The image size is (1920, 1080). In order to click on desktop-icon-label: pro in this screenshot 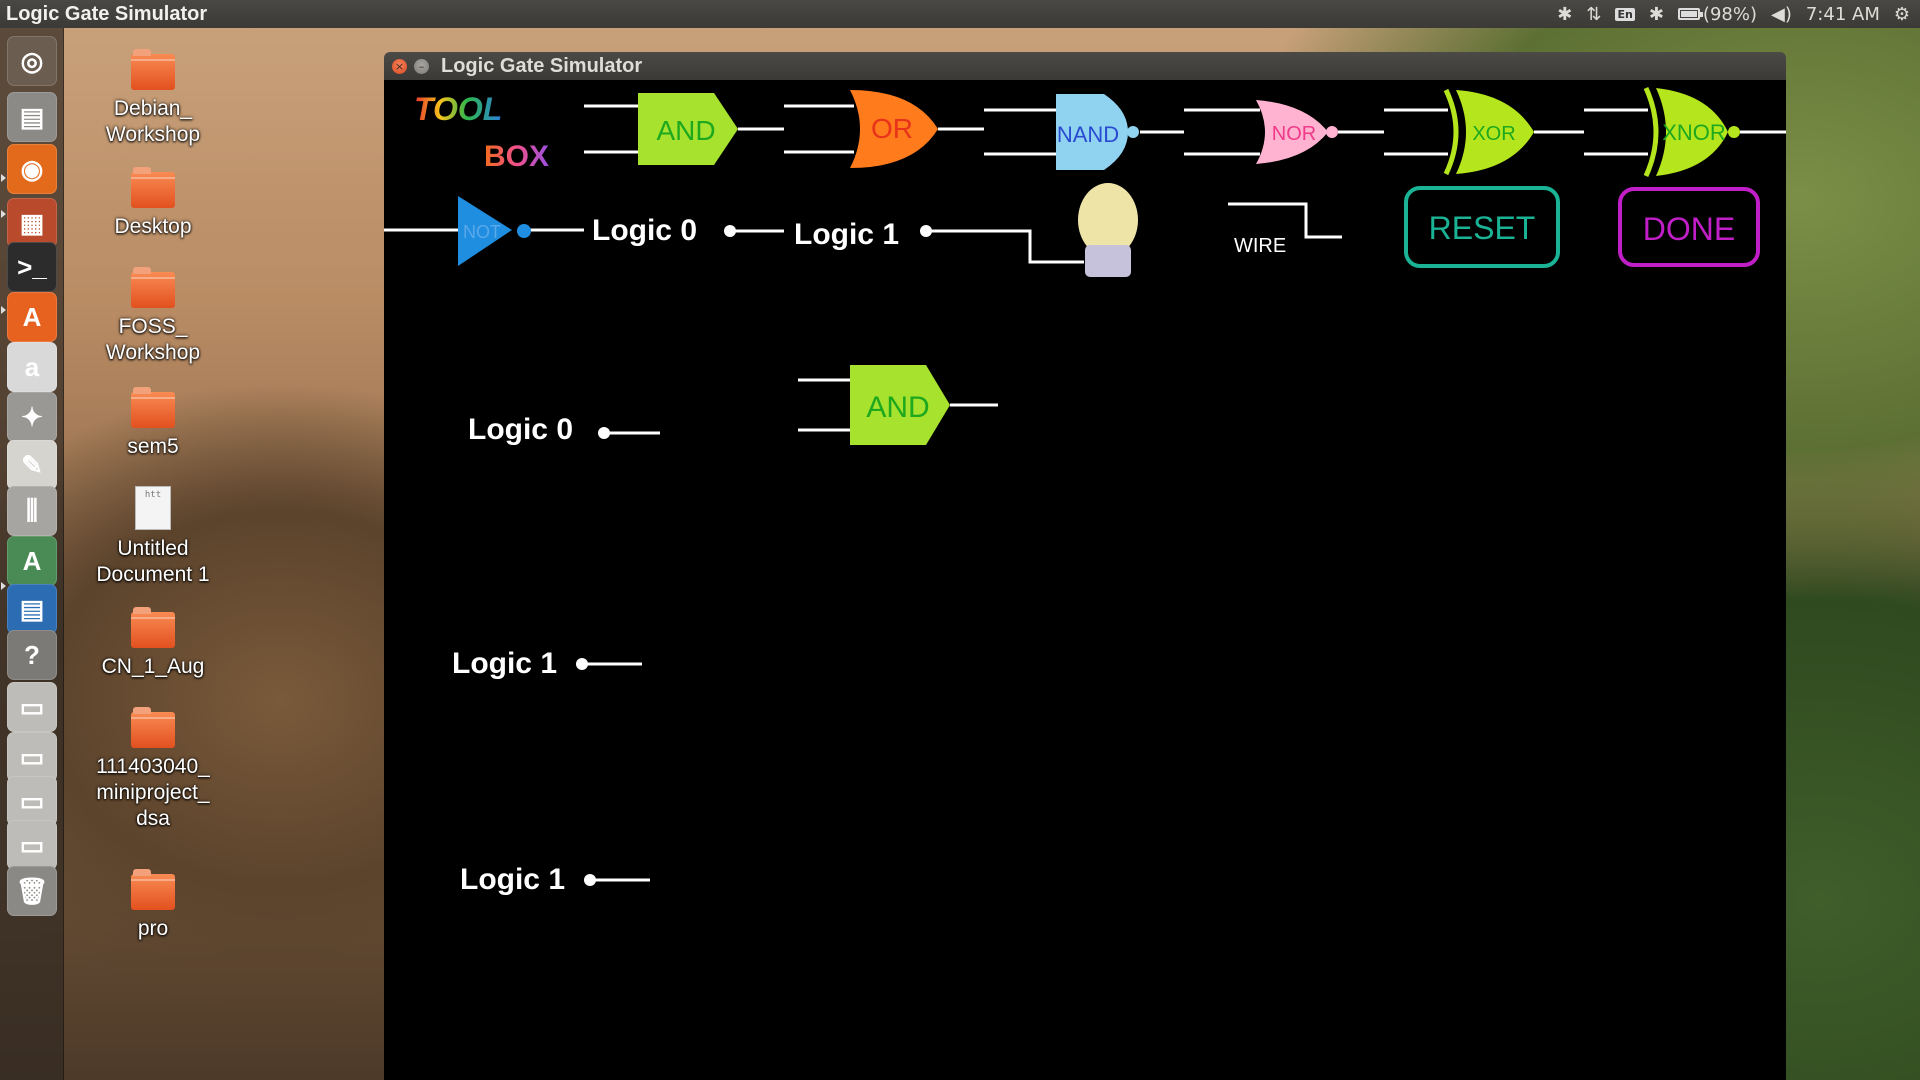, I will do `click(153, 928)`.